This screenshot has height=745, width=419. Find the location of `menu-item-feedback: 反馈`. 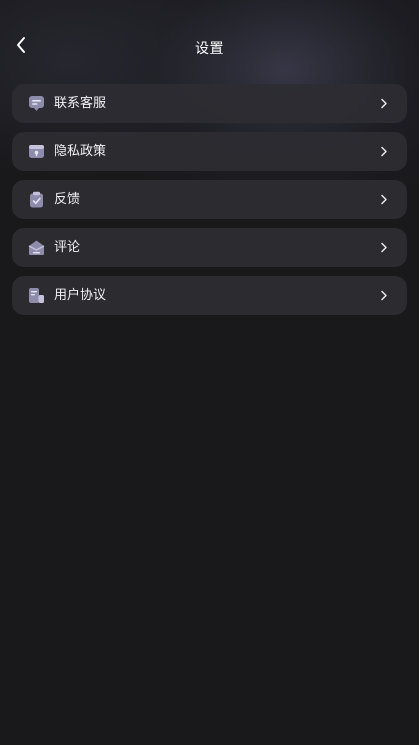

menu-item-feedback: 反馈 is located at coordinates (209, 199).